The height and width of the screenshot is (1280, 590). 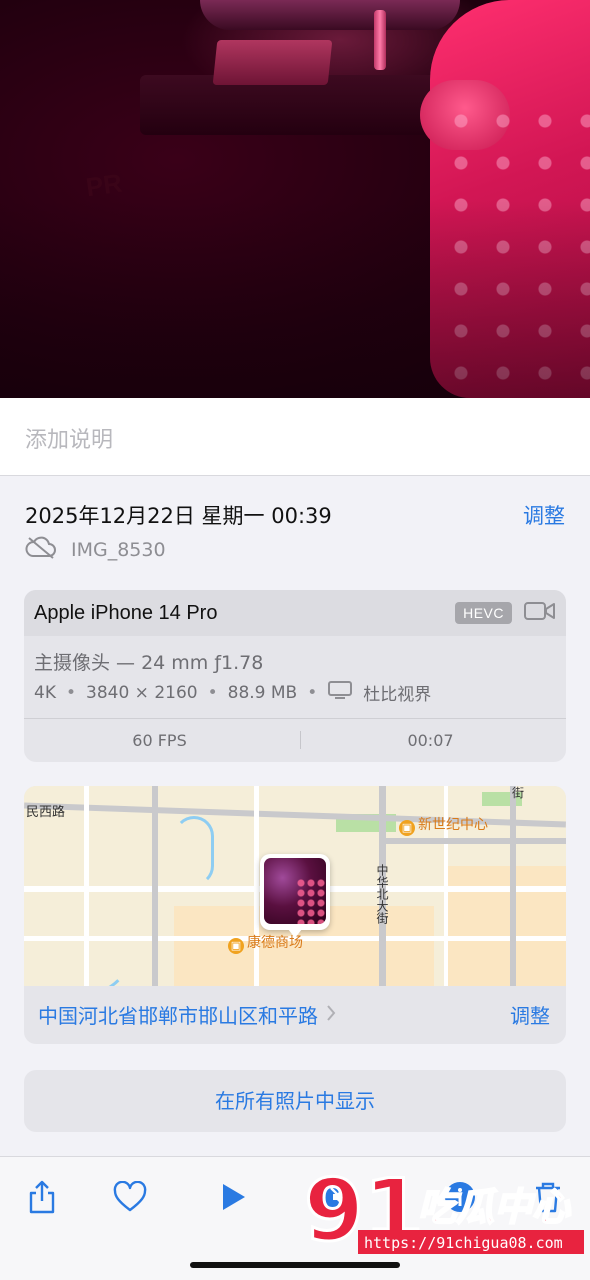 I want to click on map-block, so click(x=505, y=926).